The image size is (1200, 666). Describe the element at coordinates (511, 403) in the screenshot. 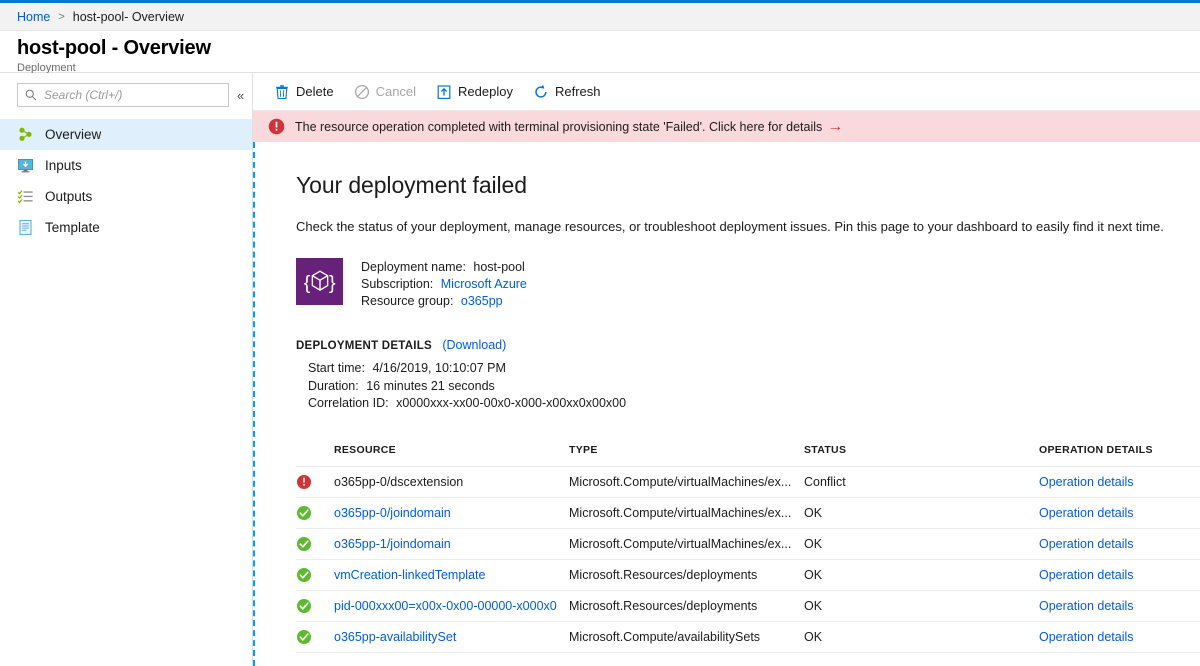

I see `correlation-id-value: x0000xxx-xx00-00x0-x000-x00xx0x00x00` at that location.